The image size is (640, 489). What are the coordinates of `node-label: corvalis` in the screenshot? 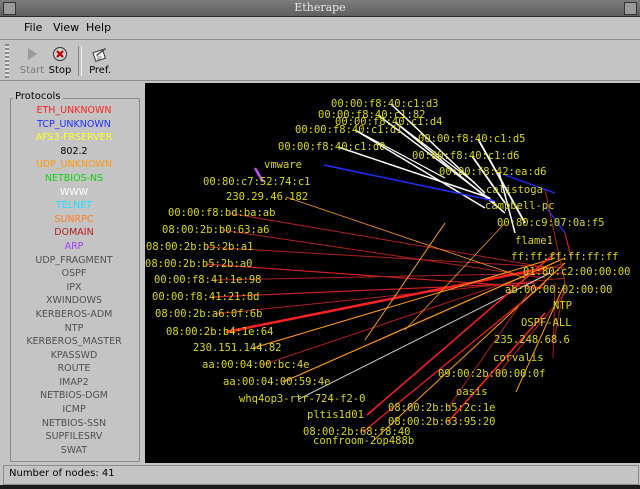 It's located at (518, 358).